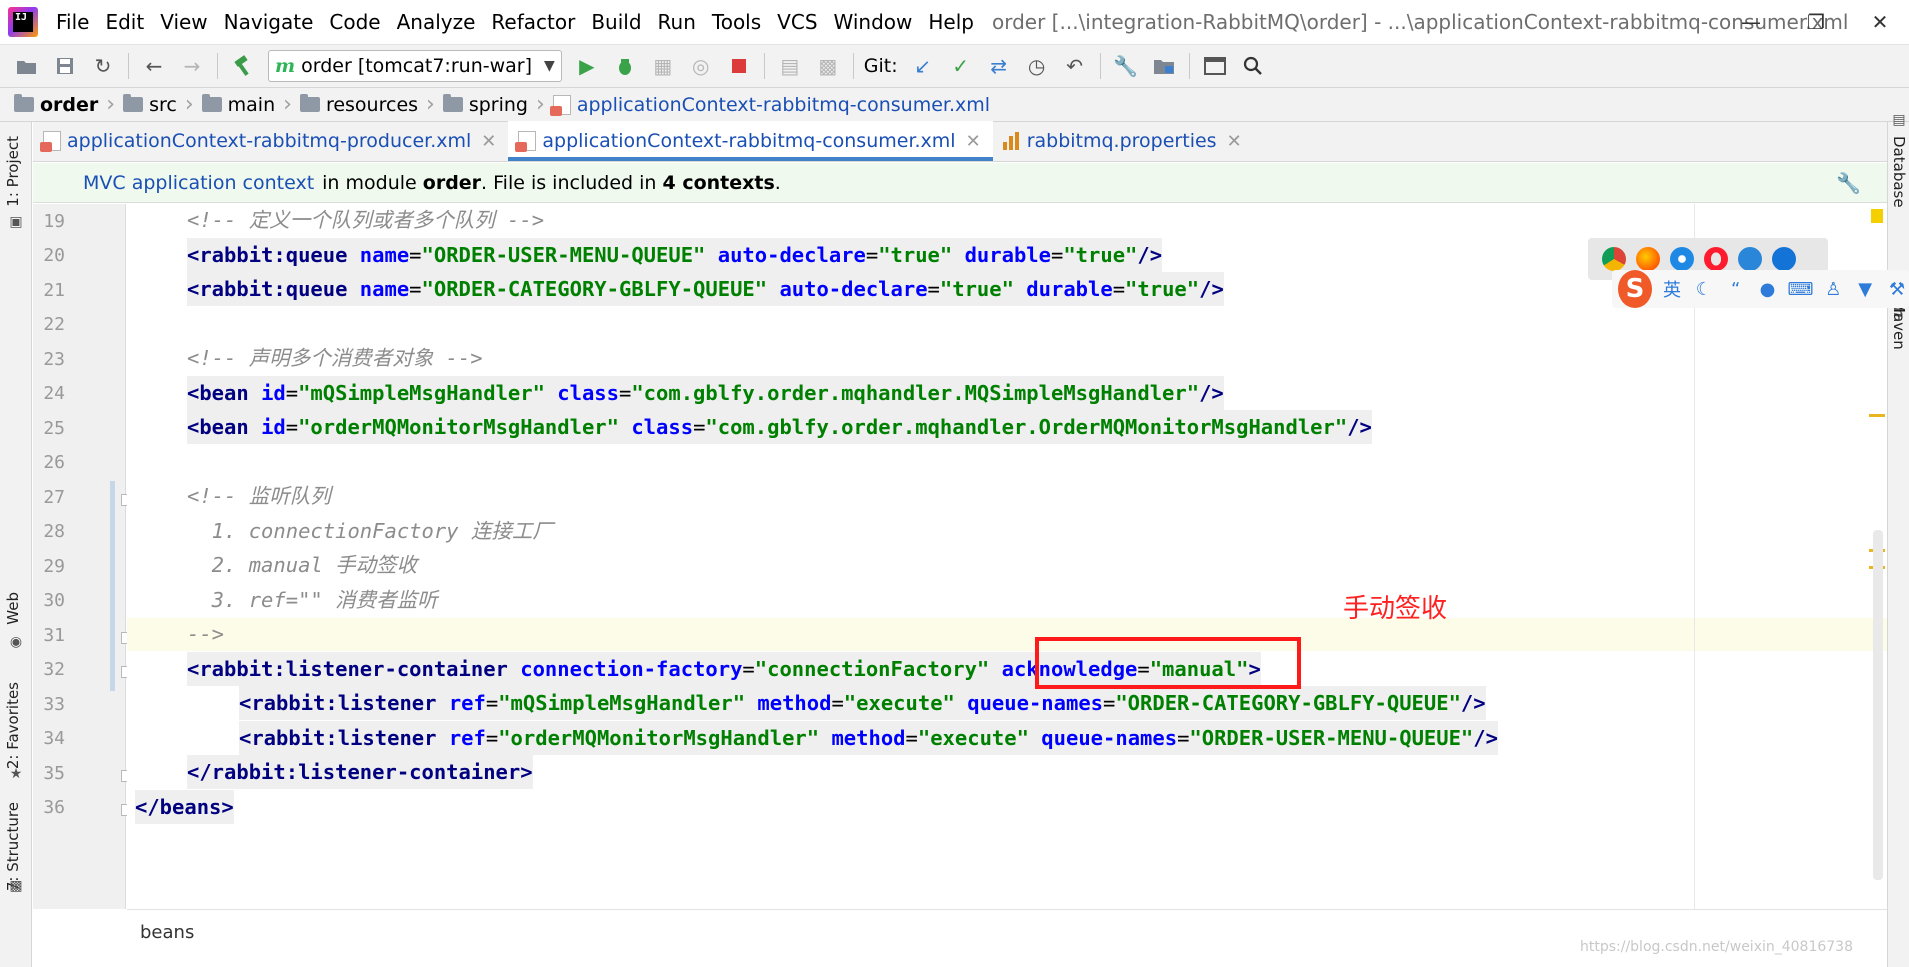 This screenshot has height=967, width=1909. I want to click on menu-help: Help, so click(951, 22).